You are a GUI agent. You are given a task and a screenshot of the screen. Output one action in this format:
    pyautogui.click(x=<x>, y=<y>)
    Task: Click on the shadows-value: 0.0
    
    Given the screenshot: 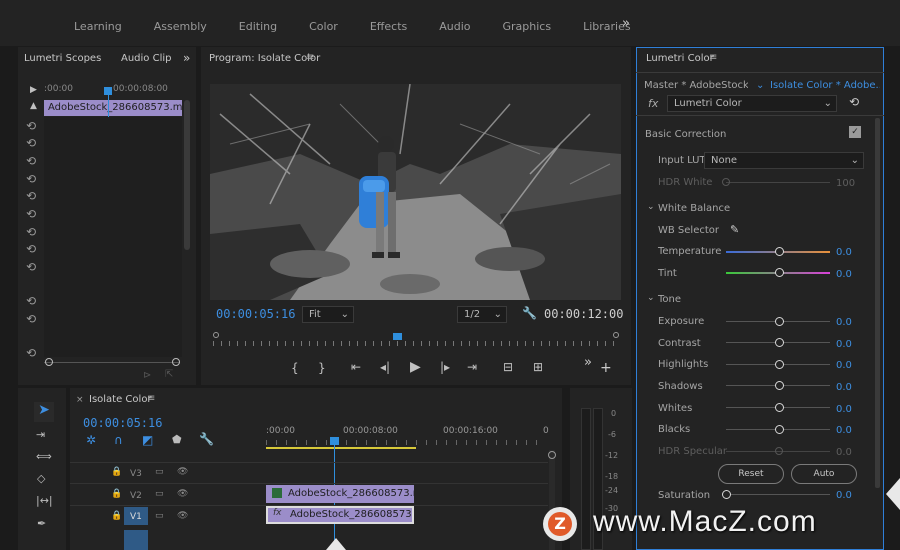 What is the action you would take?
    pyautogui.click(x=844, y=387)
    